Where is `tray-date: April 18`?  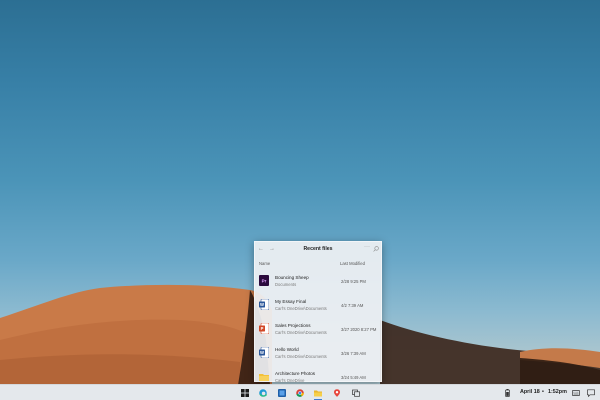 tray-date: April 18 is located at coordinates (530, 392).